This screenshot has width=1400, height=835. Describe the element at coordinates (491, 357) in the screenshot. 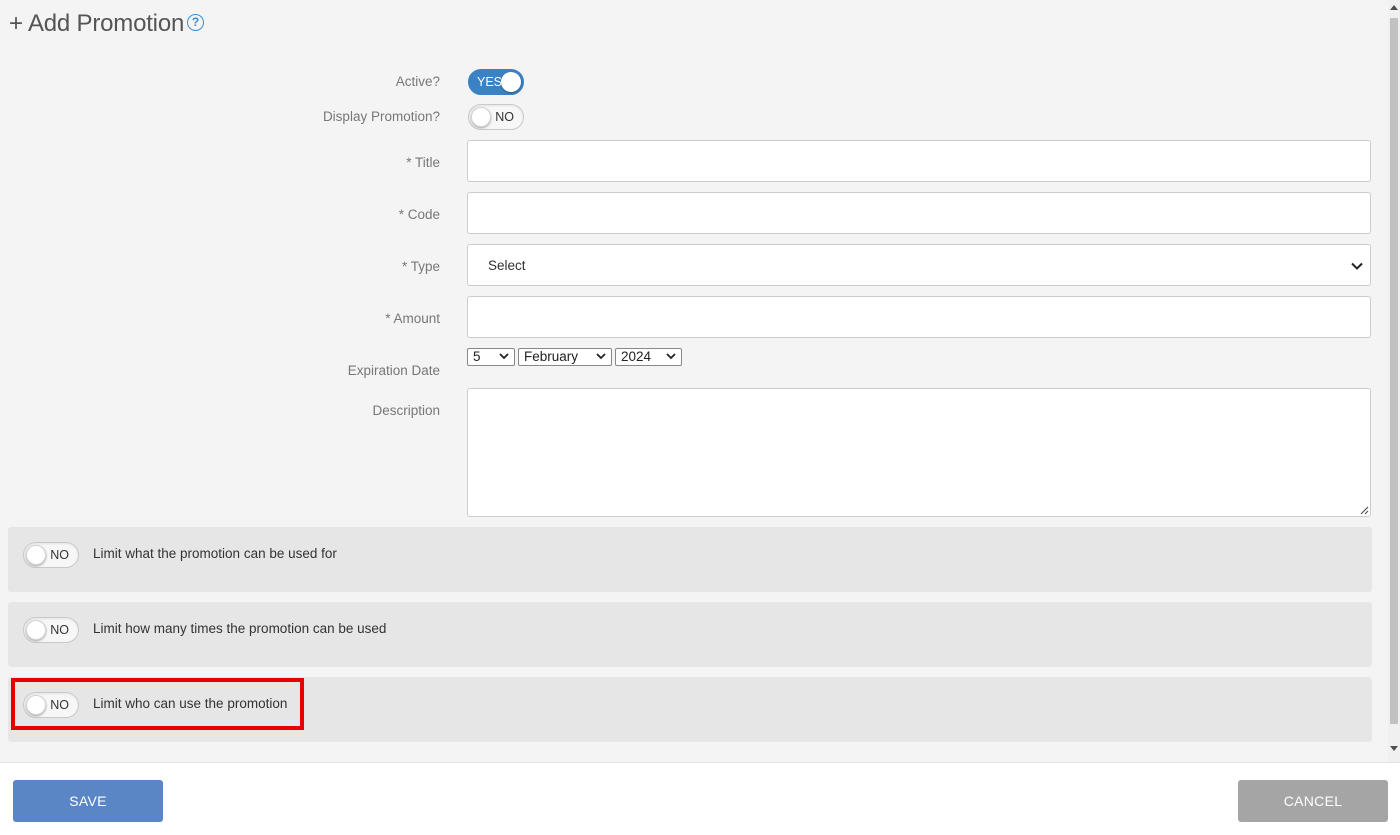

I see `expiration-day-select: 5` at that location.